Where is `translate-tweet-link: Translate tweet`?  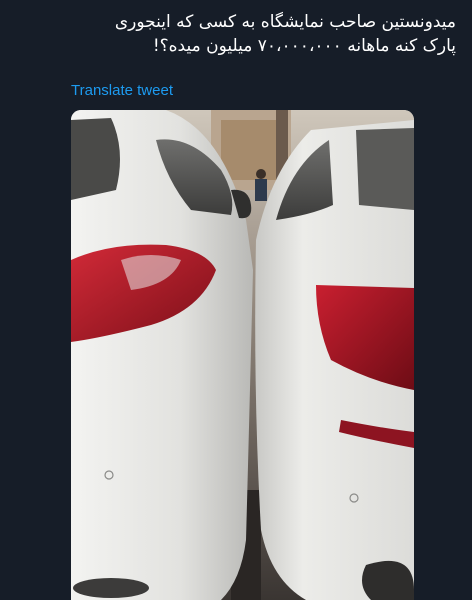 translate-tweet-link: Translate tweet is located at coordinates (122, 90).